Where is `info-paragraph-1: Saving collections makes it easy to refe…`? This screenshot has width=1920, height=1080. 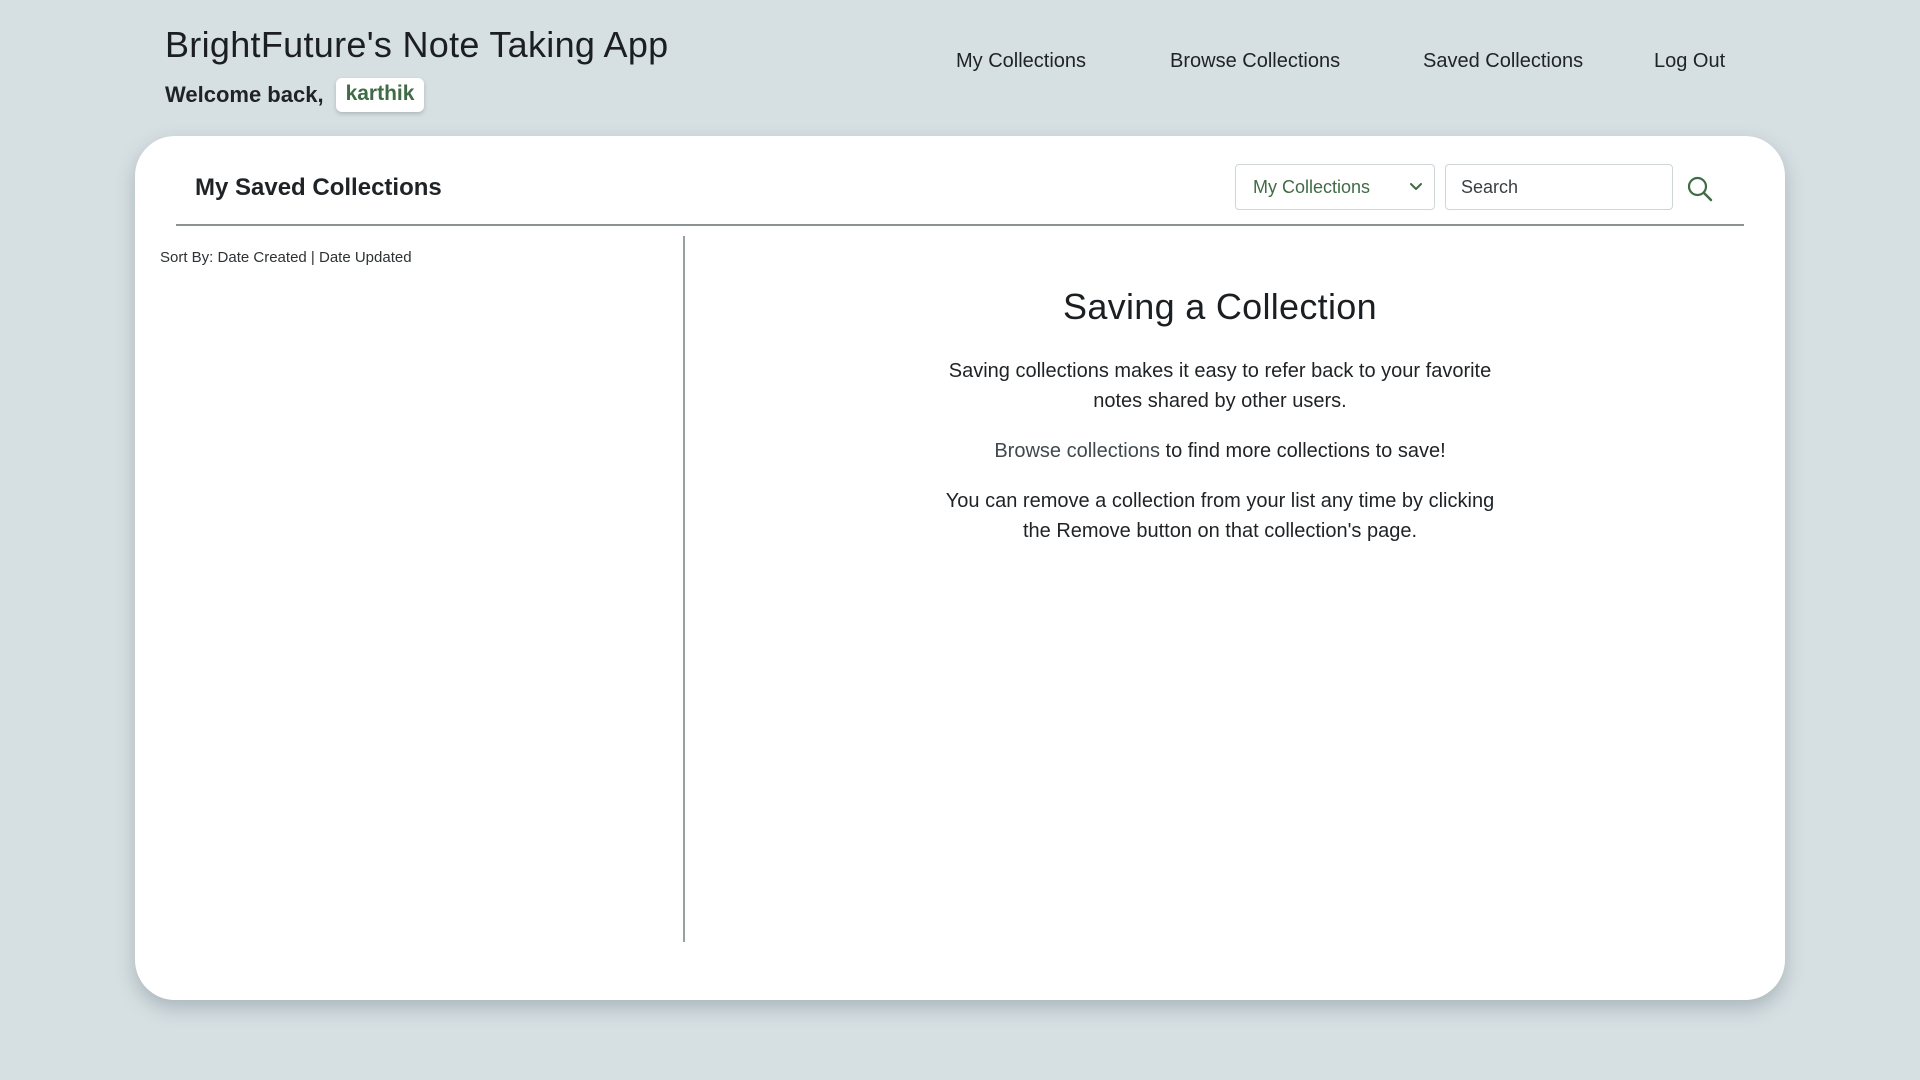
info-paragraph-1: Saving collections makes it easy to refe… is located at coordinates (1220, 386).